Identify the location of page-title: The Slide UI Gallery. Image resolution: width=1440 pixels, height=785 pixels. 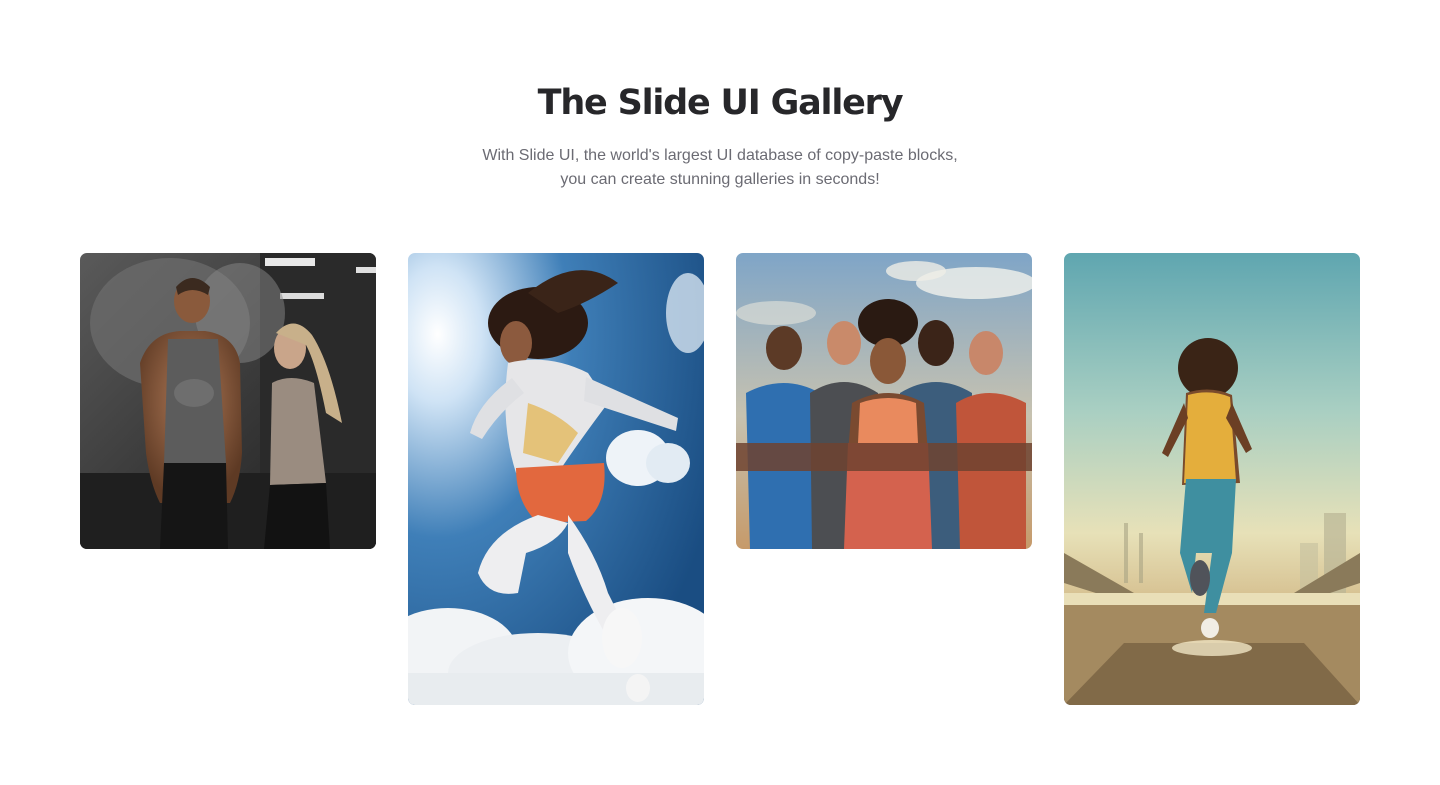
(720, 103).